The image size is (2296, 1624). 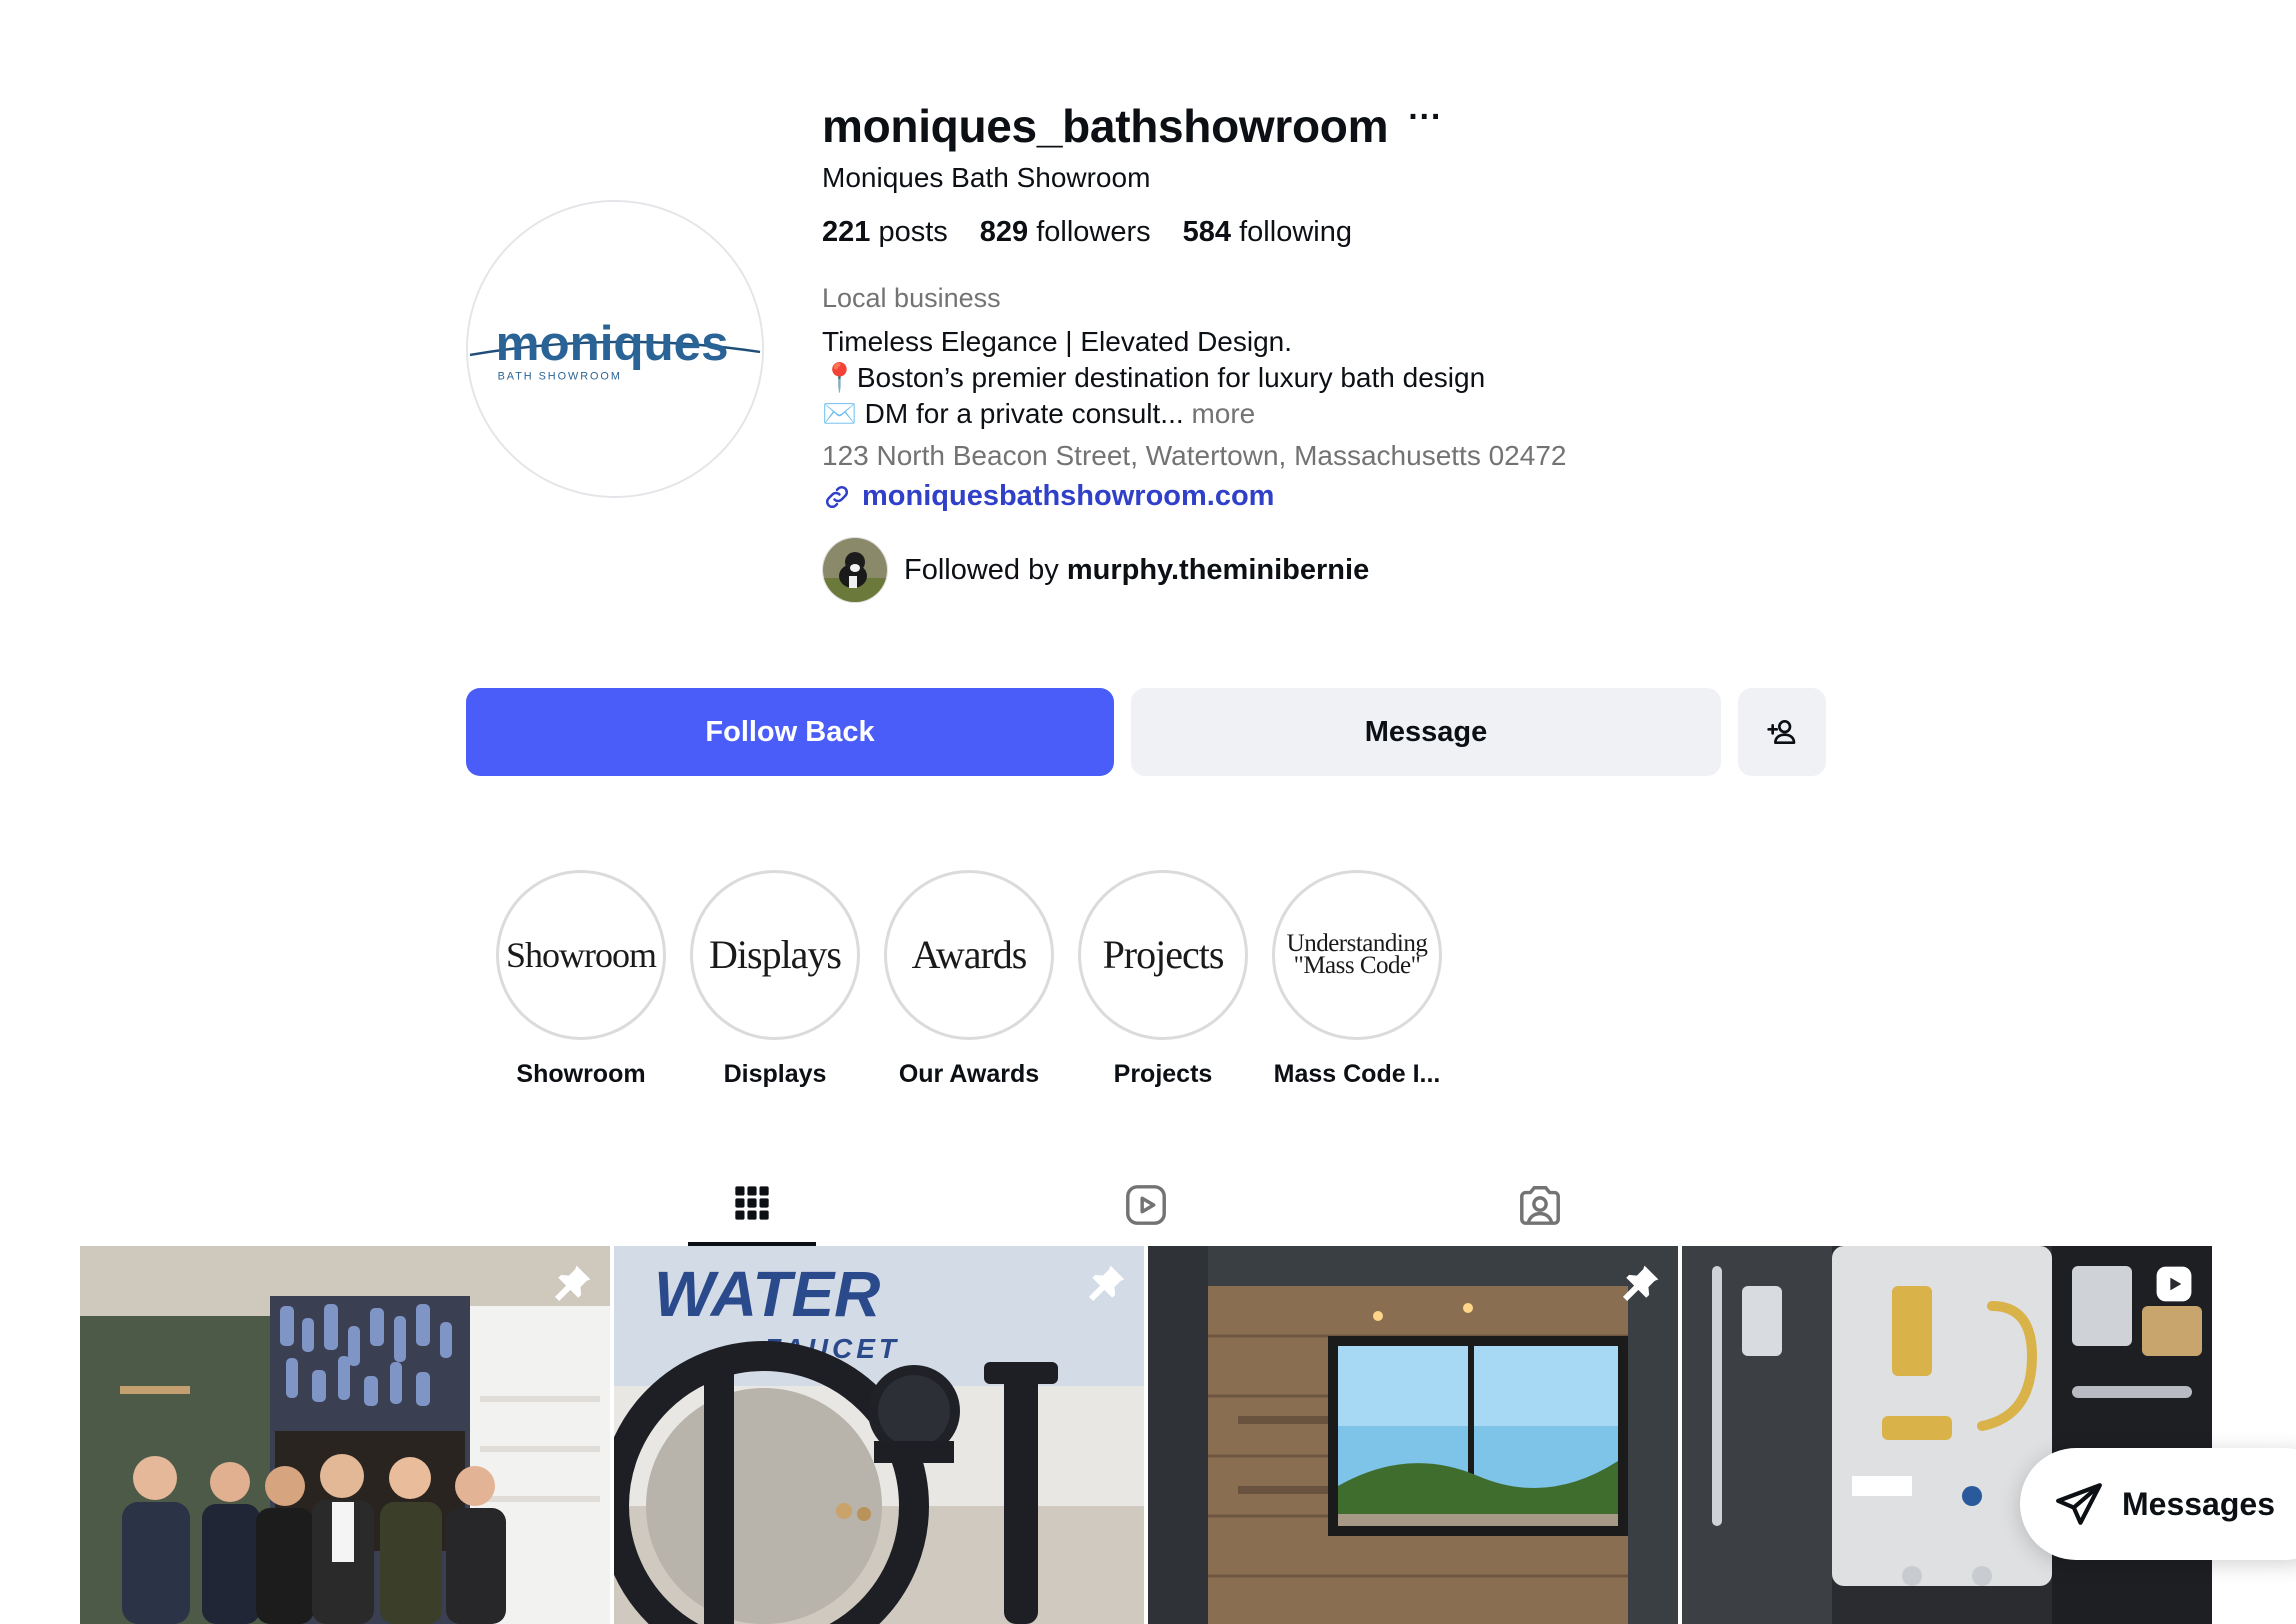 What do you see at coordinates (885, 232) in the screenshot?
I see `posts-count: 221 posts` at bounding box center [885, 232].